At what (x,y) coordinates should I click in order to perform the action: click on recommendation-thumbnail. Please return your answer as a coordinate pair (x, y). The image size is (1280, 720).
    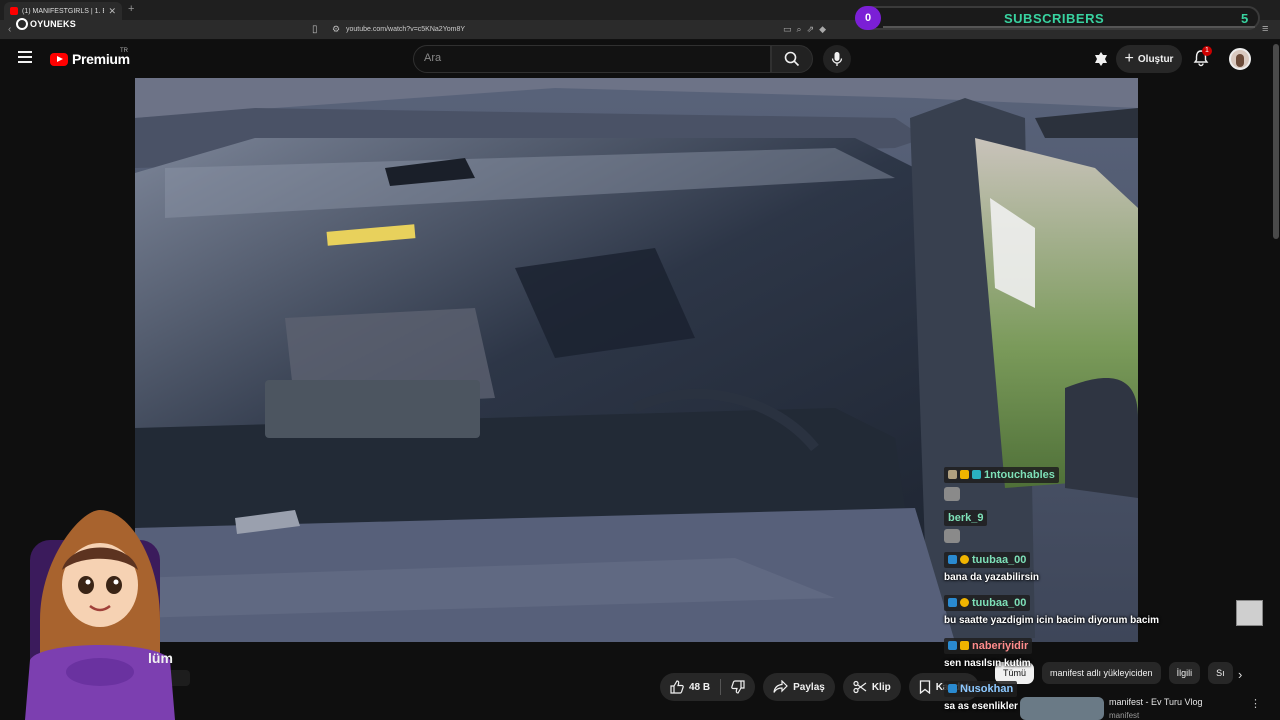
    Looking at the image, I should click on (1062, 708).